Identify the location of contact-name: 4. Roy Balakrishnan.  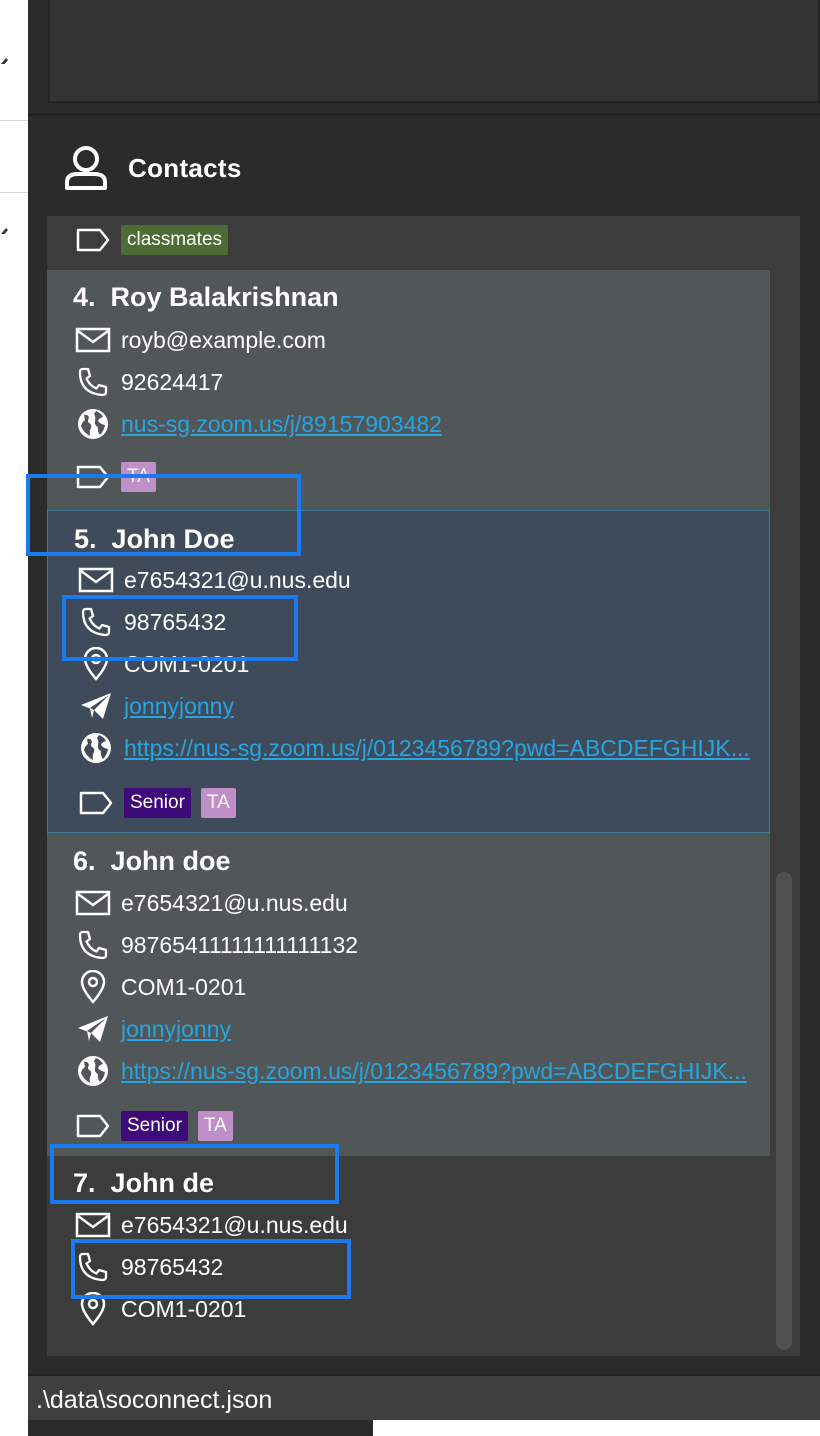
(206, 297).